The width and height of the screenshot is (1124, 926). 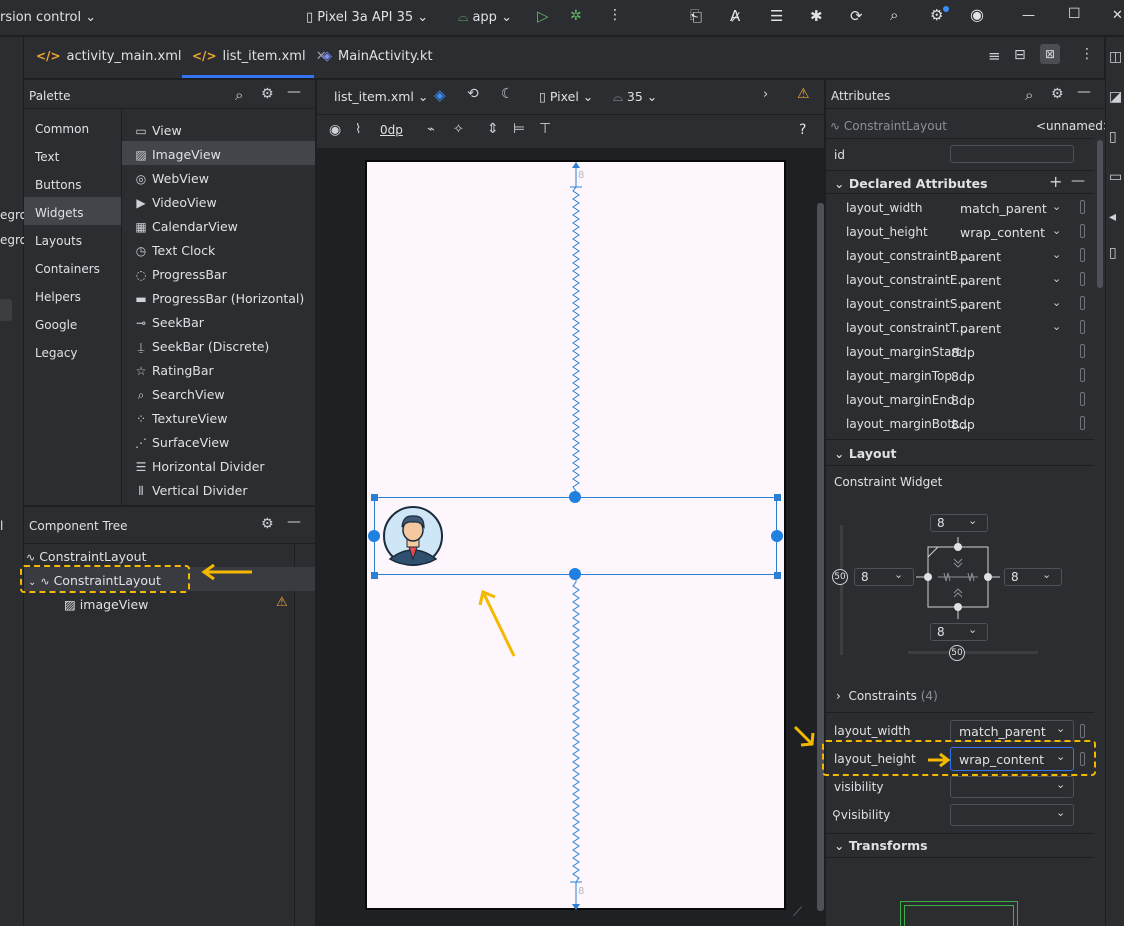 I want to click on resize-handle-top-left, so click(x=374, y=497).